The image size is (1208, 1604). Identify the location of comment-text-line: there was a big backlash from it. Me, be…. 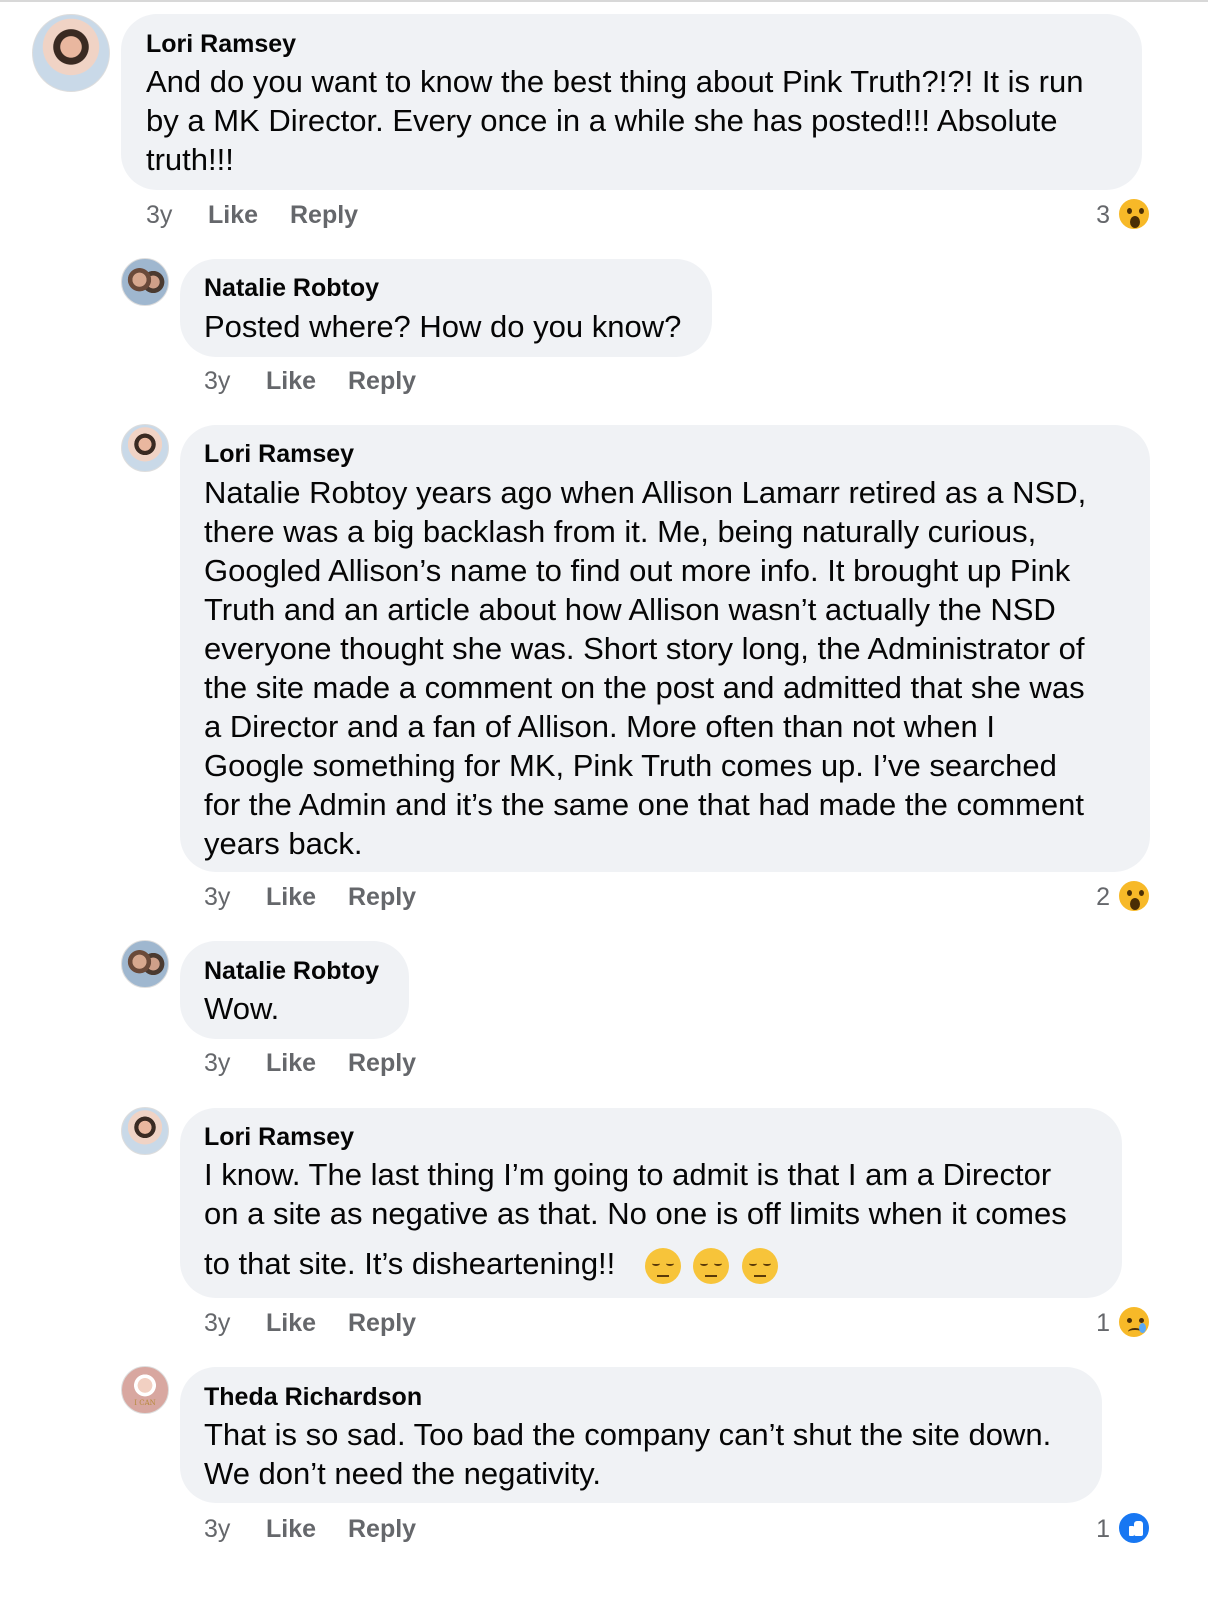
(620, 531).